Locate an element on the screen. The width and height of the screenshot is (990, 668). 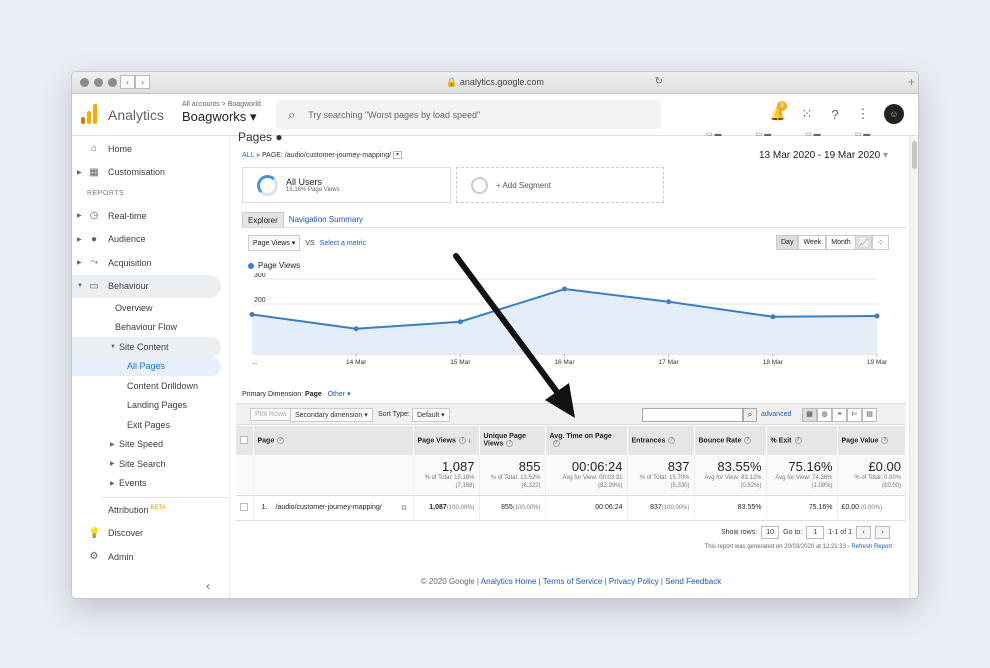
metric-dropdown: Page Views ▾ is located at coordinates (274, 243).